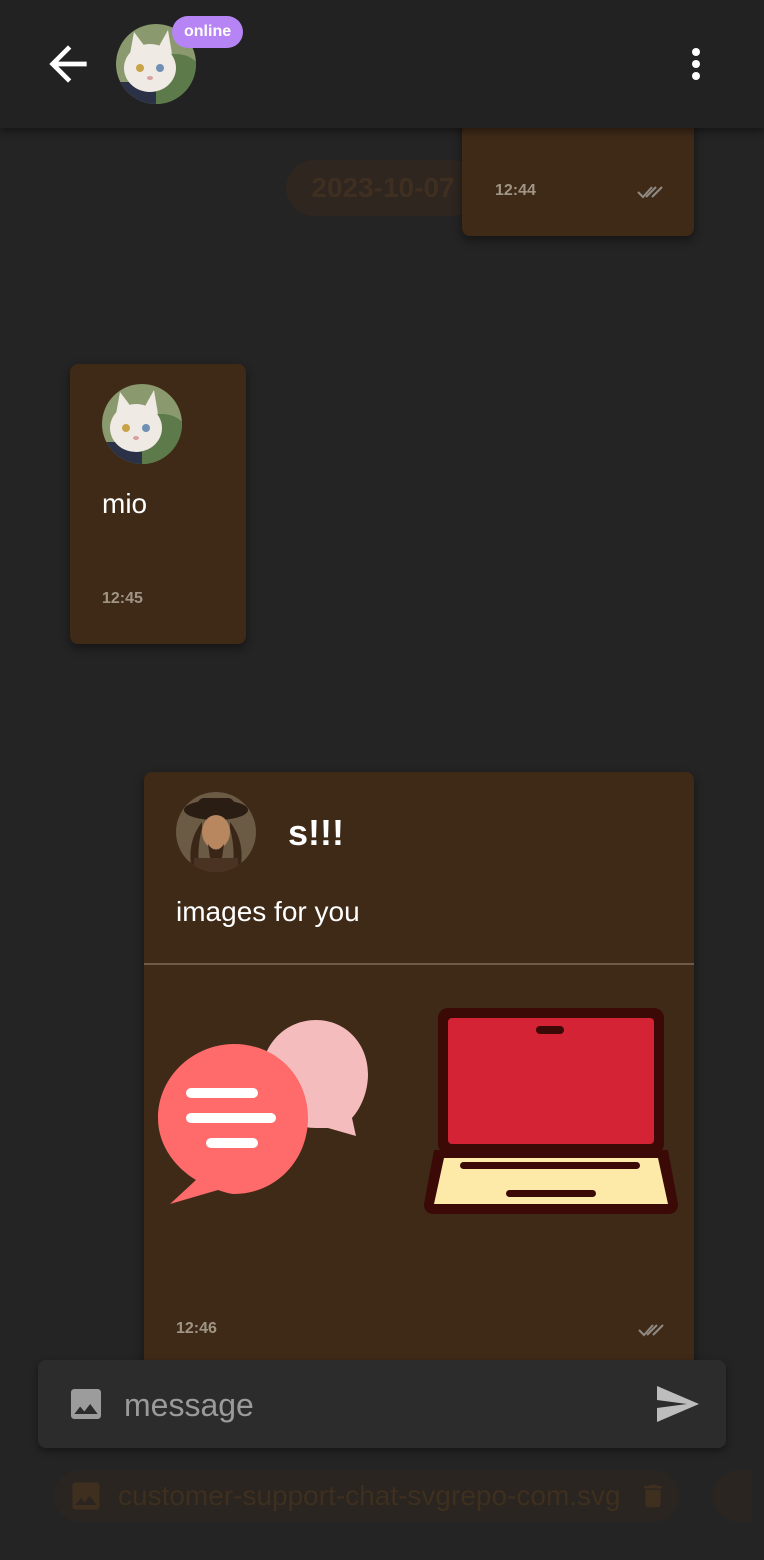 The width and height of the screenshot is (764, 1560). I want to click on message-time: 12:44, so click(515, 190).